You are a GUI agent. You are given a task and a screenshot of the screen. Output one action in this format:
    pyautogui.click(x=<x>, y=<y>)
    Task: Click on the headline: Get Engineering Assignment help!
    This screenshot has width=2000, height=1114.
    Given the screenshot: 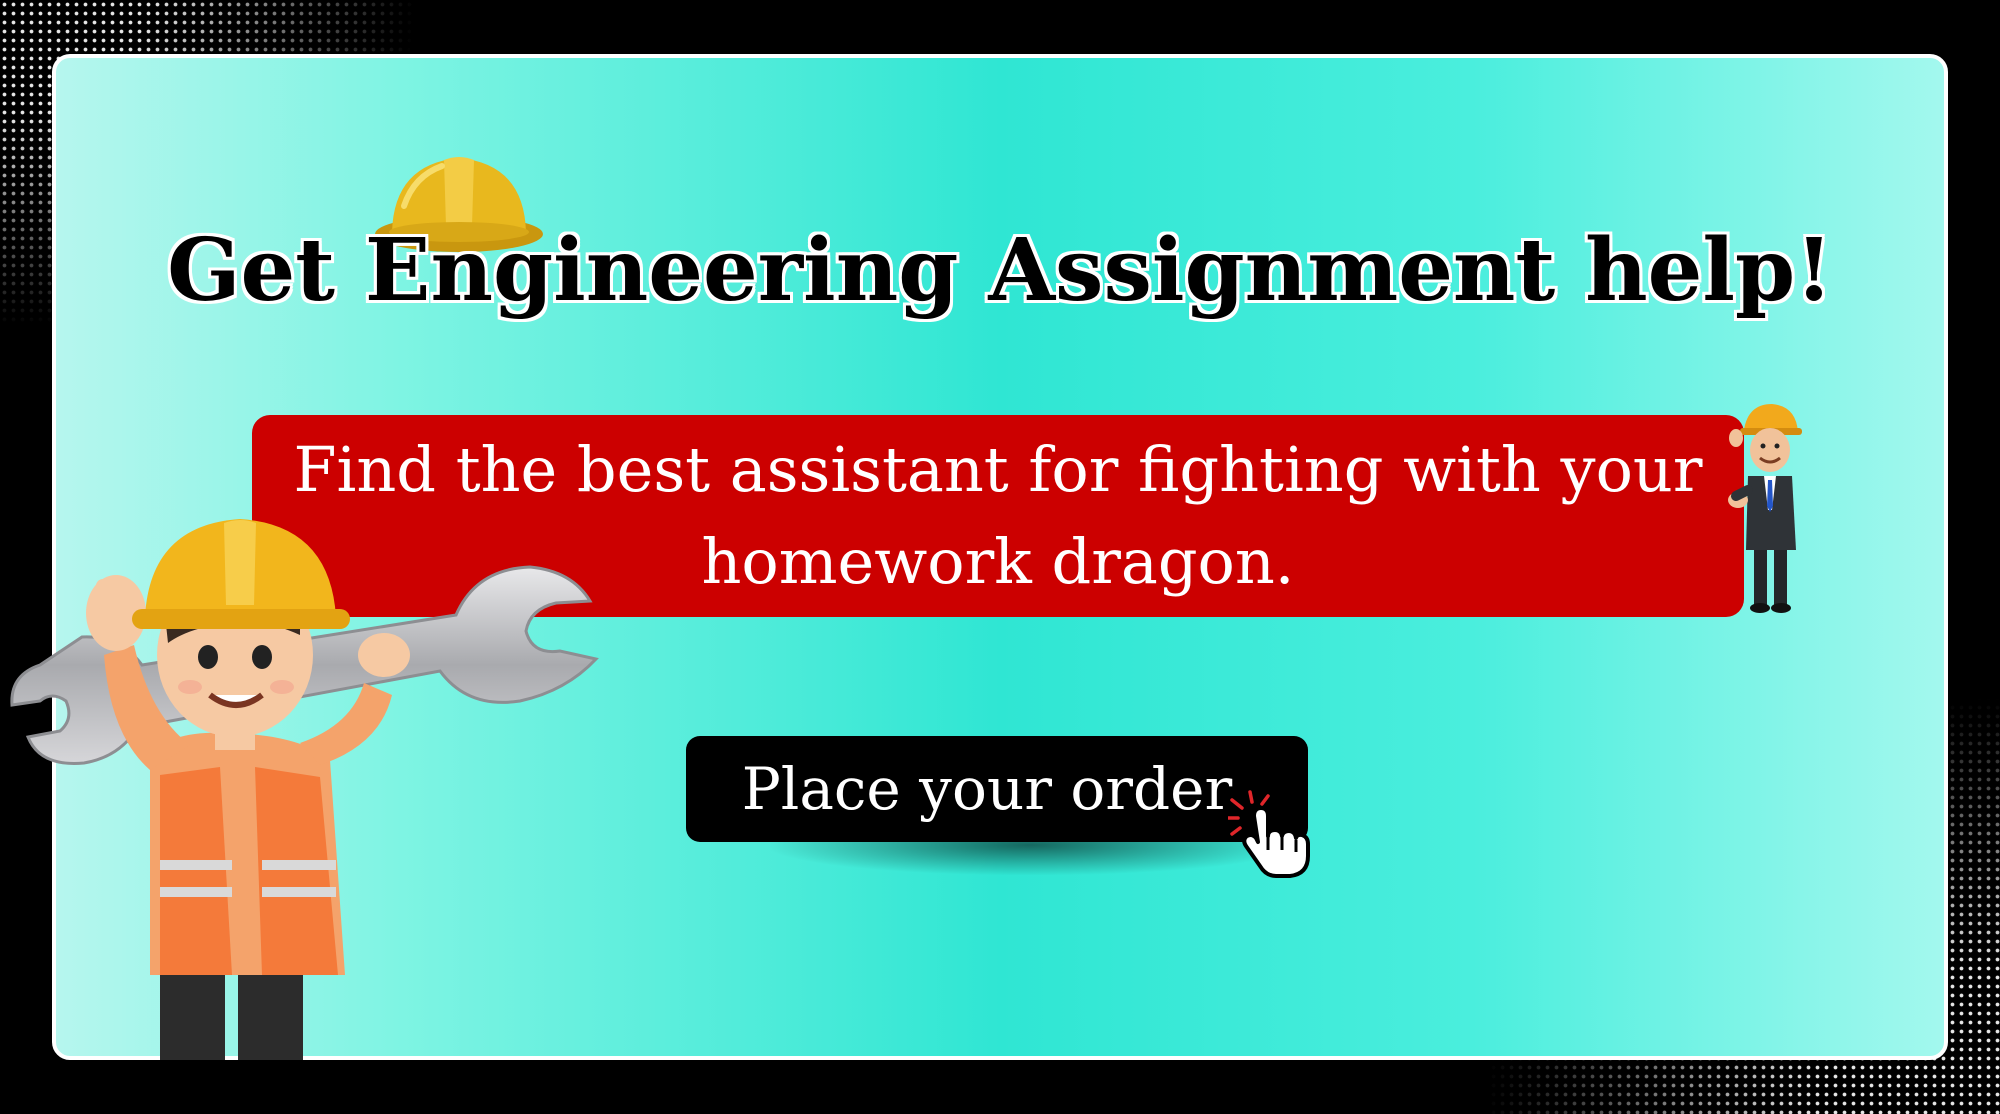 What is the action you would take?
    pyautogui.click(x=1000, y=270)
    